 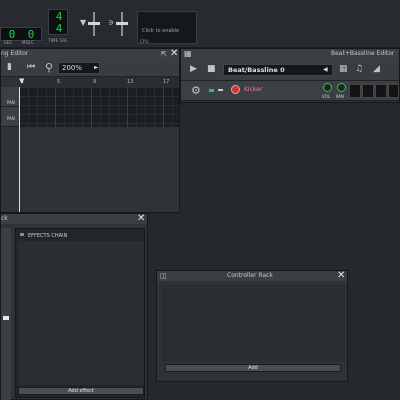 I want to click on effects-list, so click(x=81, y=313).